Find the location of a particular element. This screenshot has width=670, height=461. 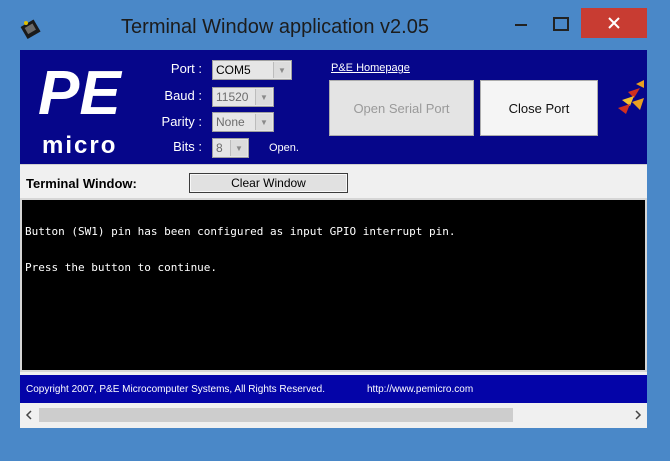

port-select: COM5 ▼ is located at coordinates (252, 70).